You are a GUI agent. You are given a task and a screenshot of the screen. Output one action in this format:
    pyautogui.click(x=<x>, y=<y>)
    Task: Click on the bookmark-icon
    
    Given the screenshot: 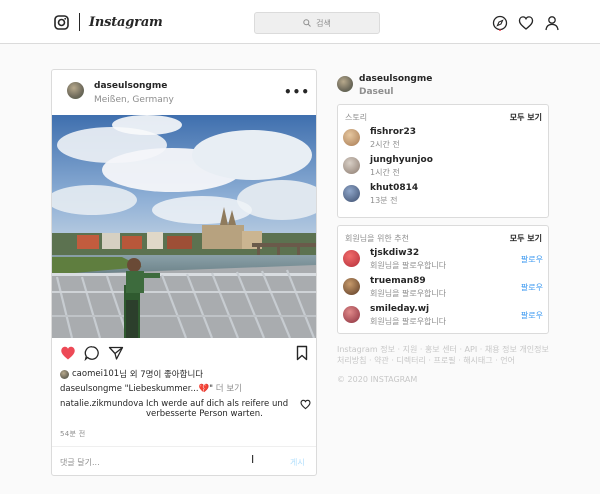 What is the action you would take?
    pyautogui.click(x=302, y=353)
    